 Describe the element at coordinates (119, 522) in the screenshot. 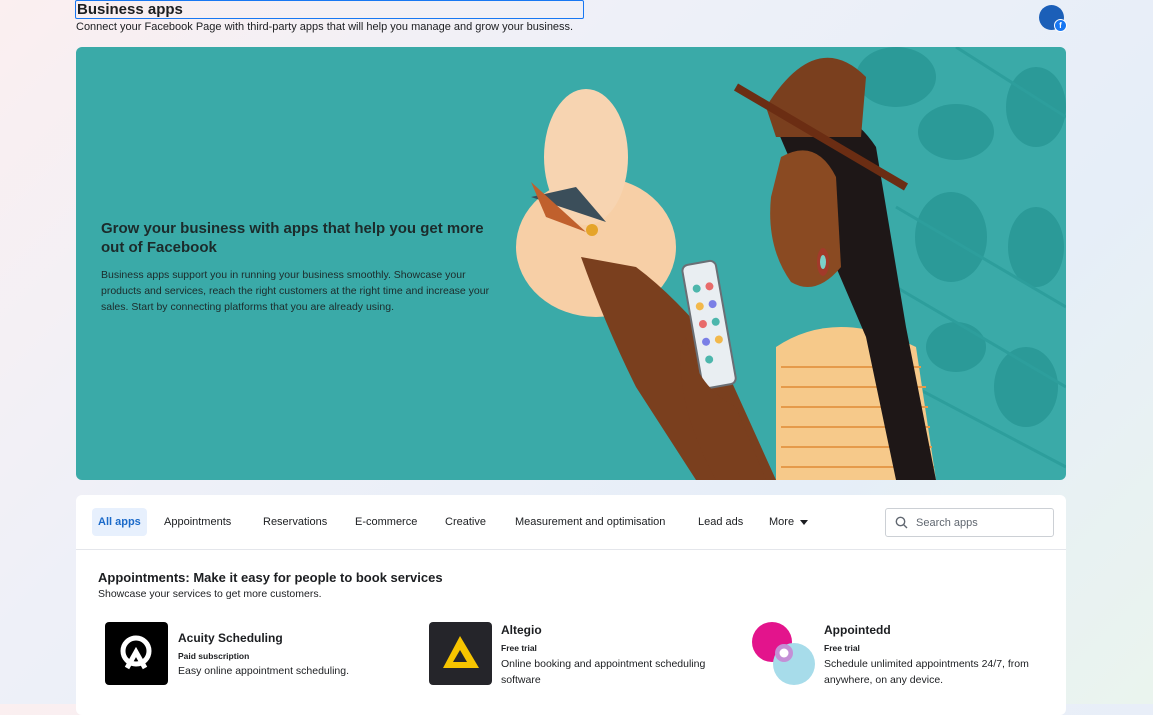

I see `tab-all-apps: All apps` at that location.